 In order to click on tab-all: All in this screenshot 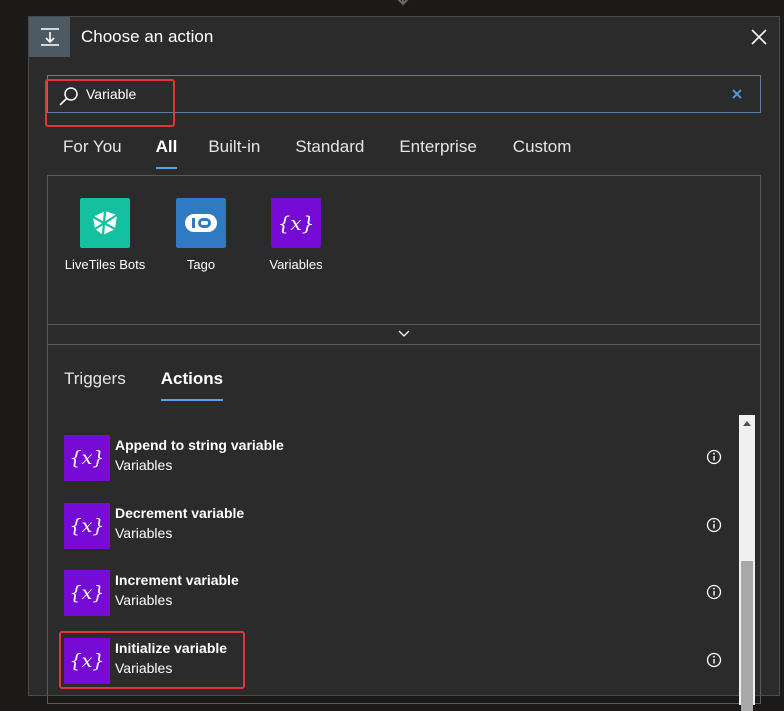, I will do `click(166, 153)`.